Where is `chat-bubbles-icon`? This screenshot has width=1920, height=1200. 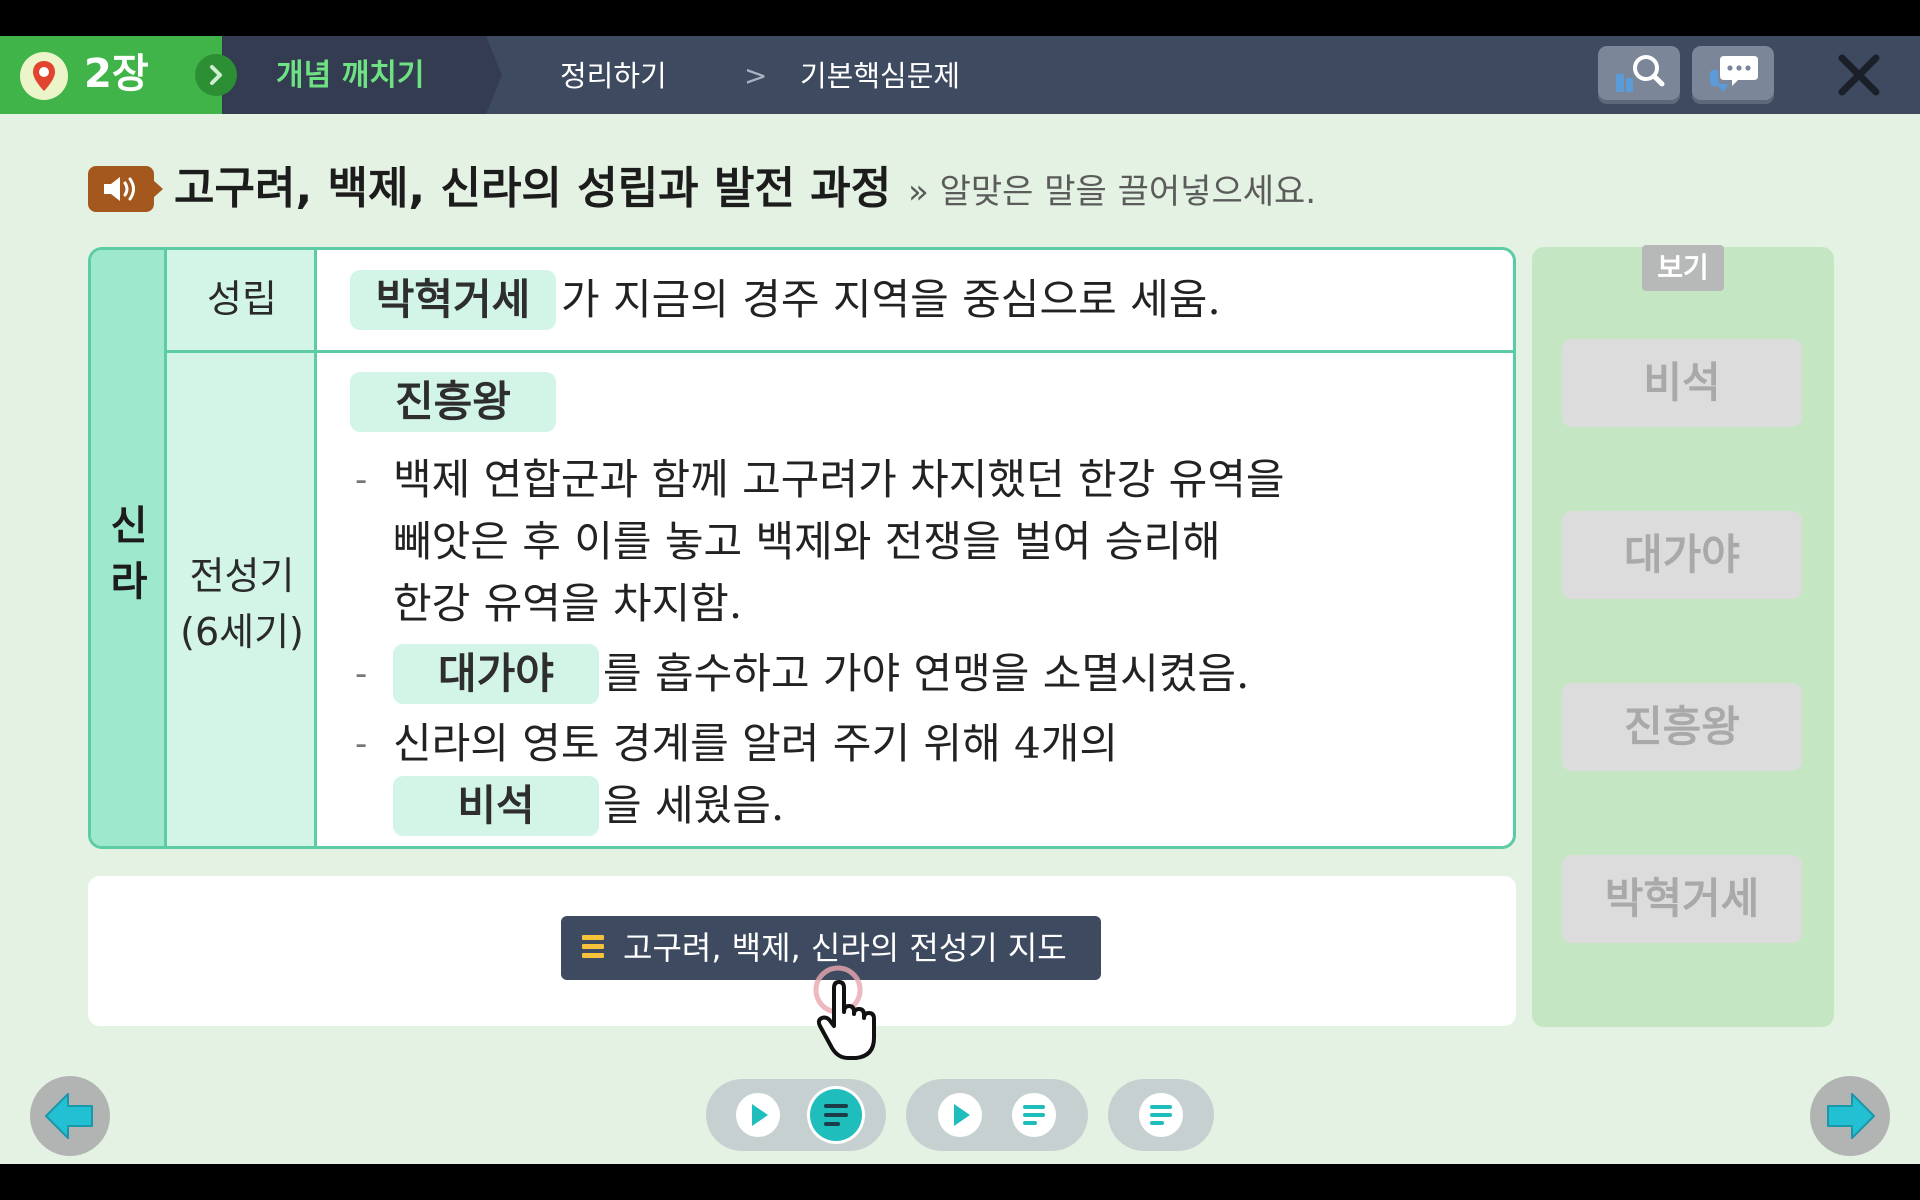
chat-bubbles-icon is located at coordinates (1734, 74).